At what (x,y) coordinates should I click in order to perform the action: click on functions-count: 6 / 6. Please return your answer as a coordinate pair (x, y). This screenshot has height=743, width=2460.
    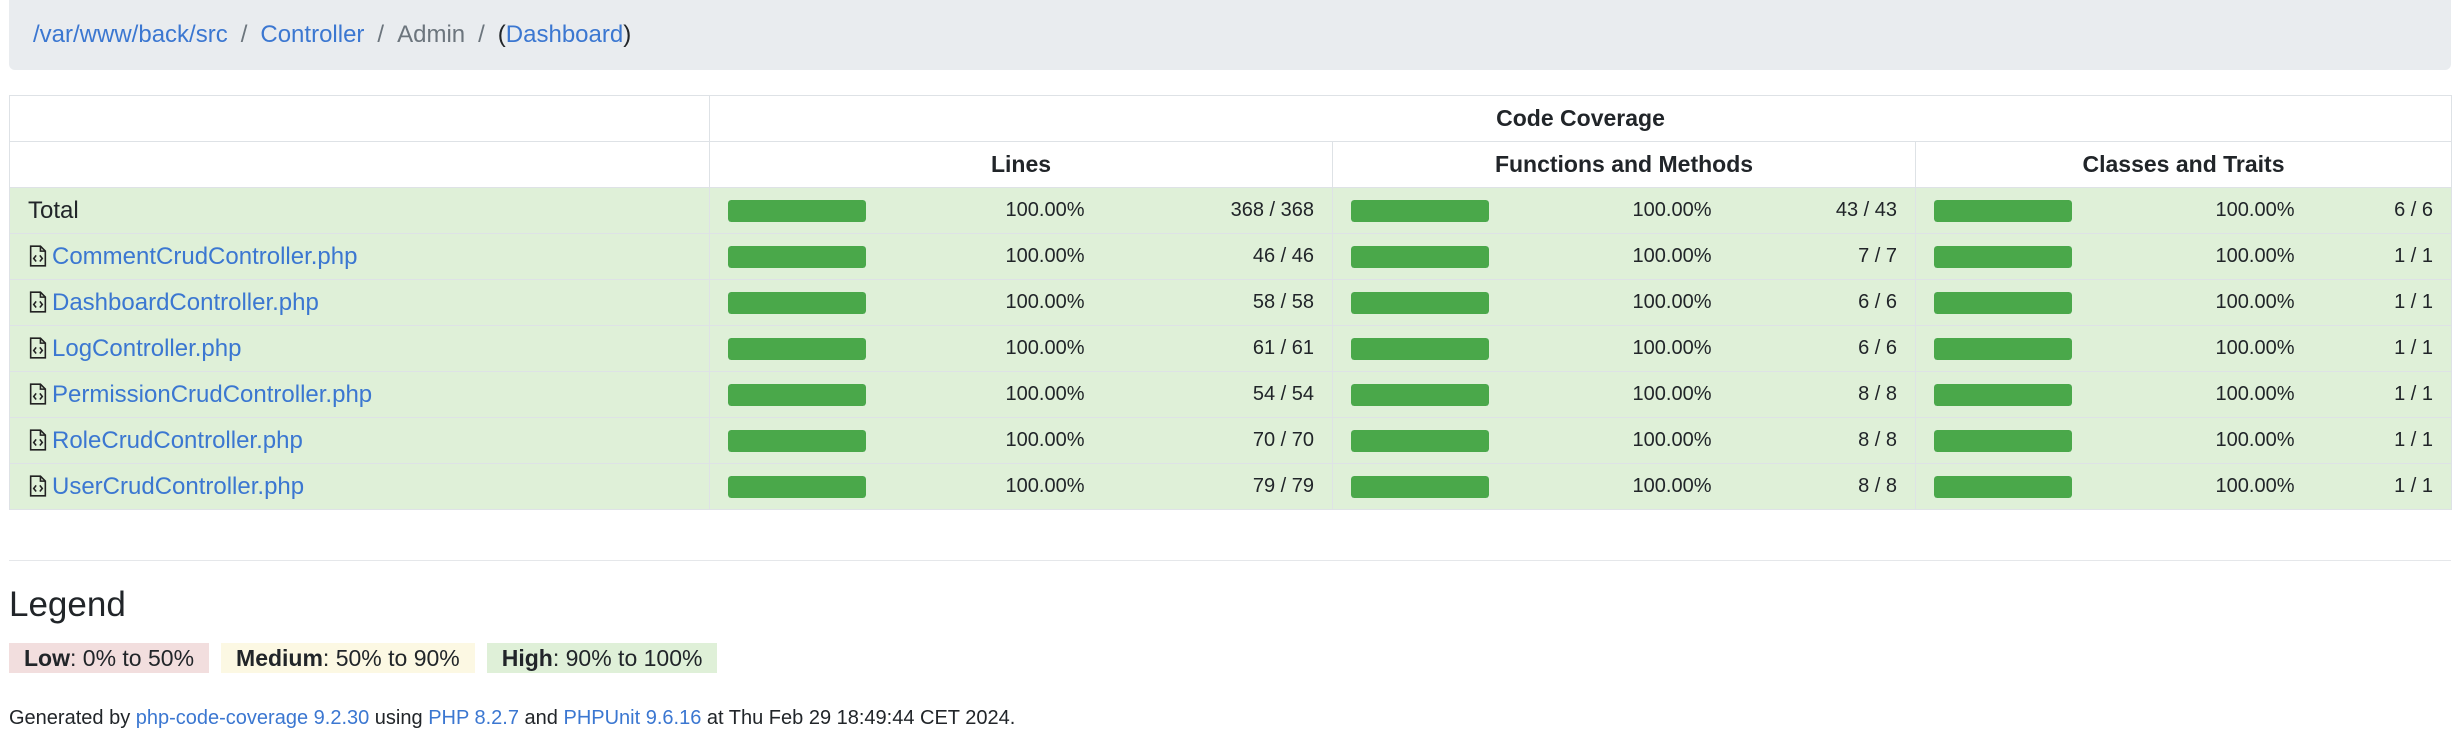
    Looking at the image, I should click on (1822, 302).